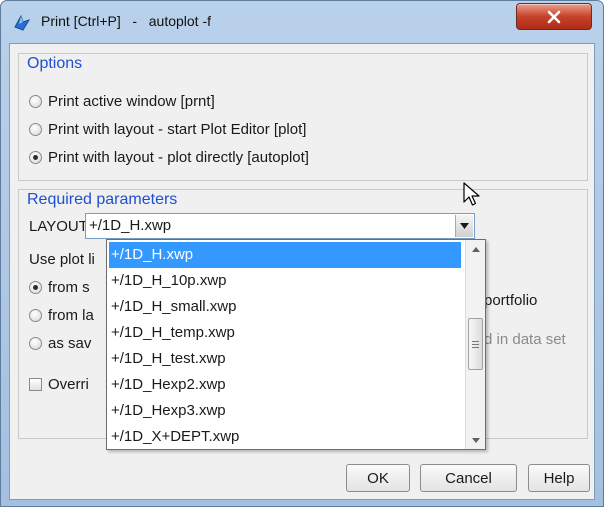 This screenshot has height=507, width=604. I want to click on dropdown-scrollbar, so click(475, 344).